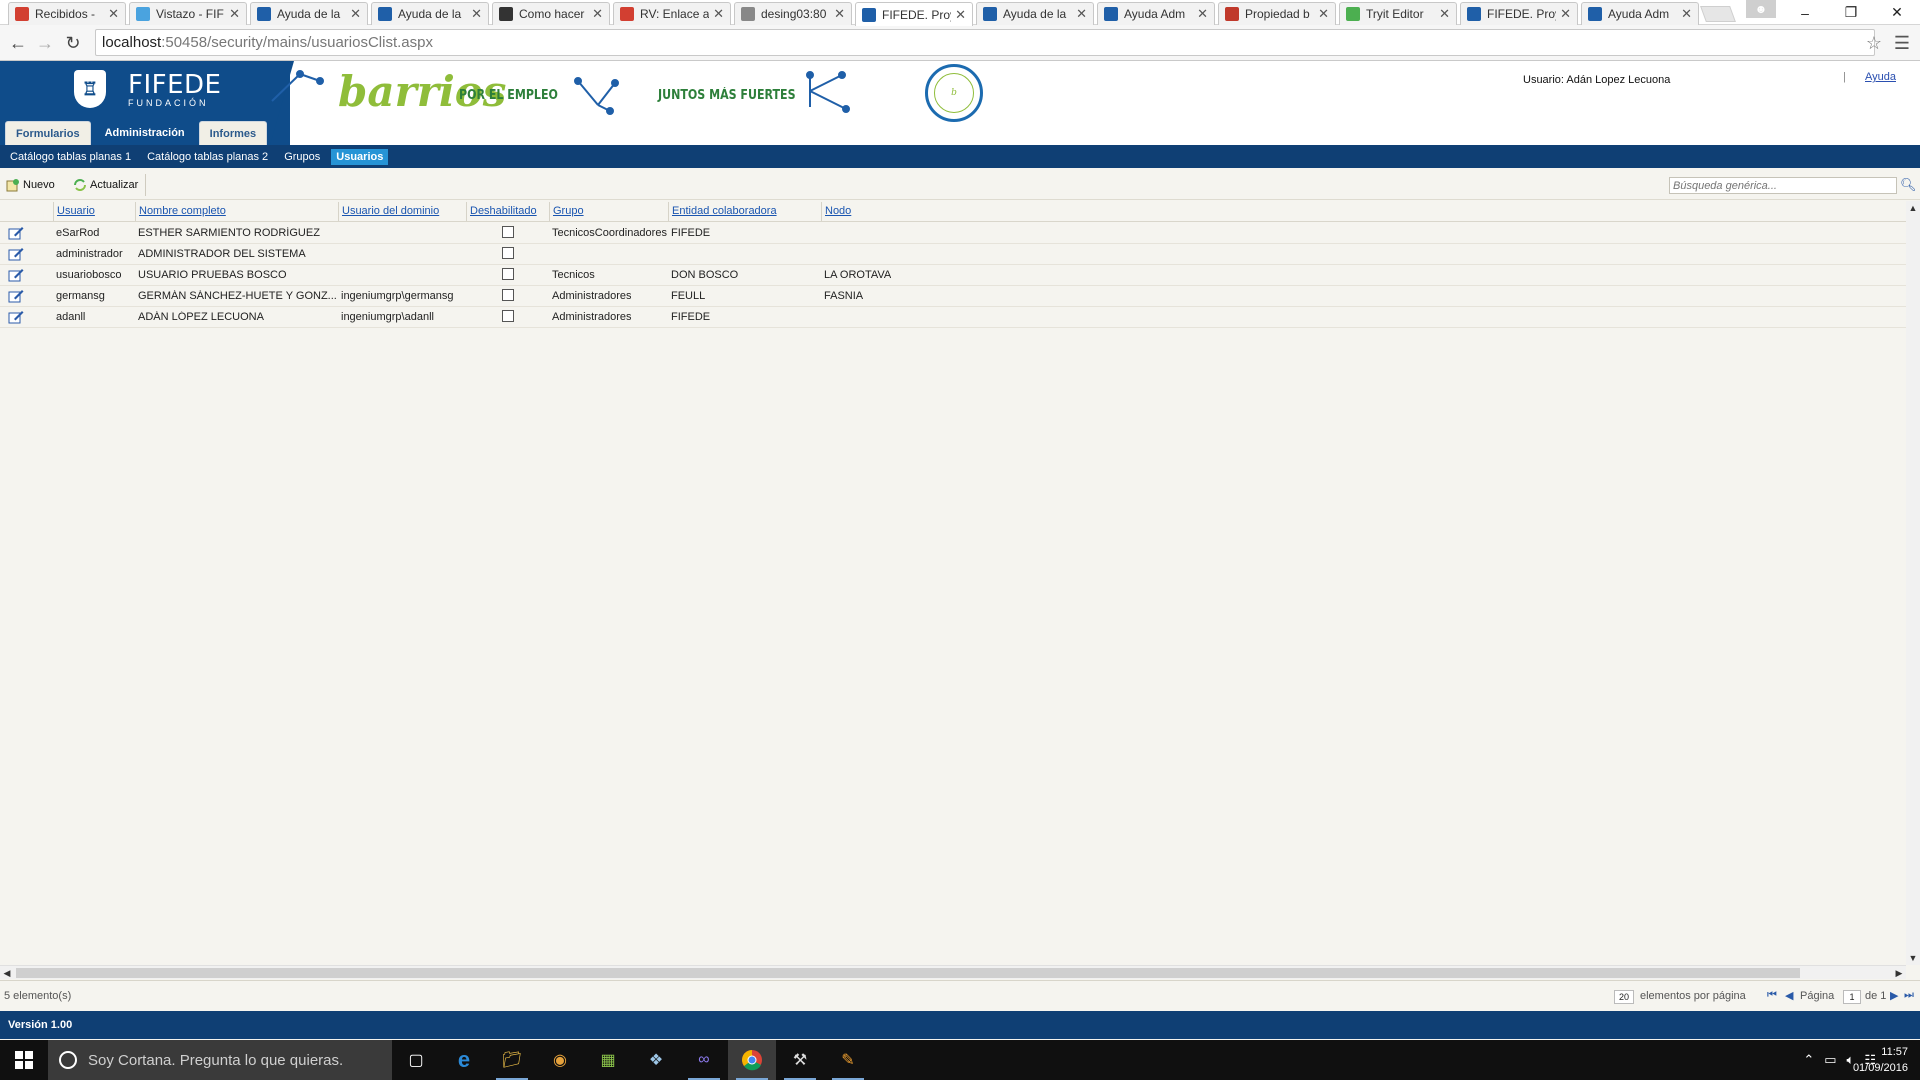  Describe the element at coordinates (1808, 1060) in the screenshot. I see `tray-chevron-icon: ⌃` at that location.